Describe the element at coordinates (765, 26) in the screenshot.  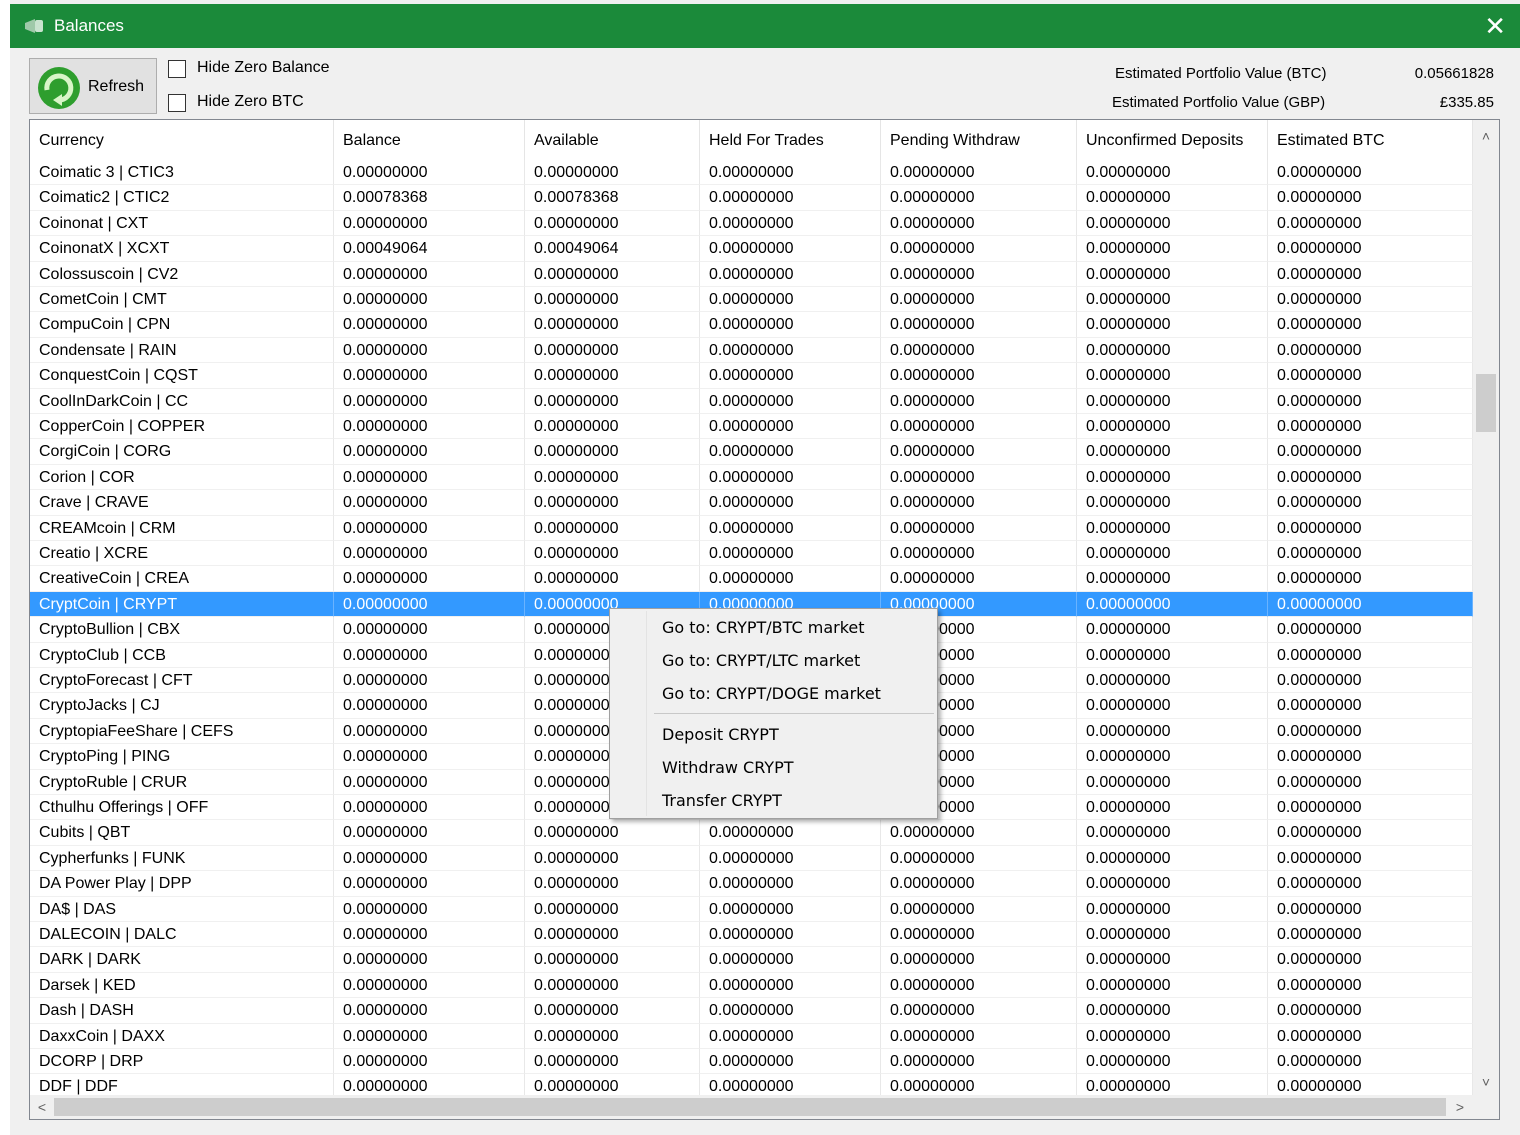
I see `title-bar: Balances ✕` at that location.